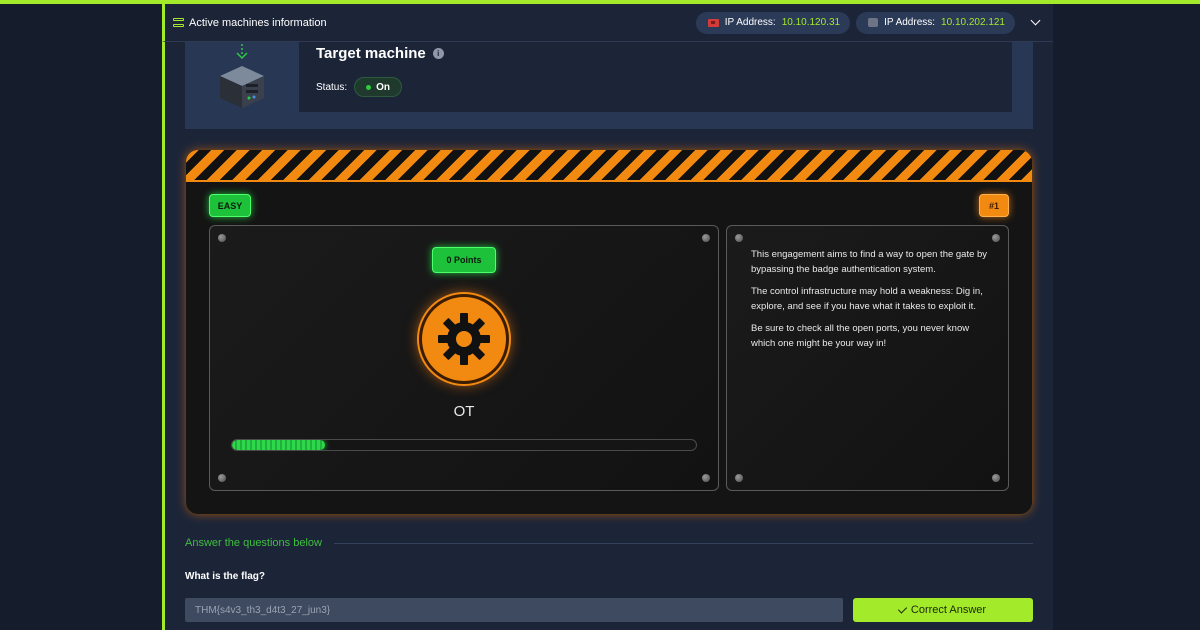 The width and height of the screenshot is (1200, 630). I want to click on gear-icon, so click(464, 339).